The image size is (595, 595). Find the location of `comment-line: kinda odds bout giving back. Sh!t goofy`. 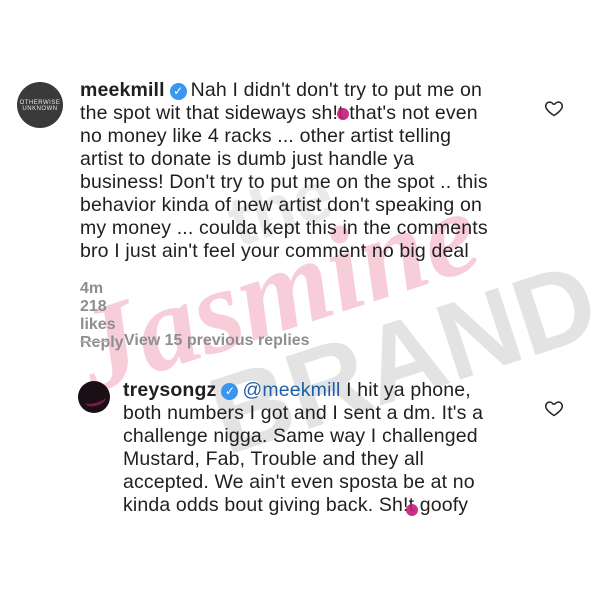

comment-line: kinda odds bout giving back. Sh!t goofy is located at coordinates (296, 505).